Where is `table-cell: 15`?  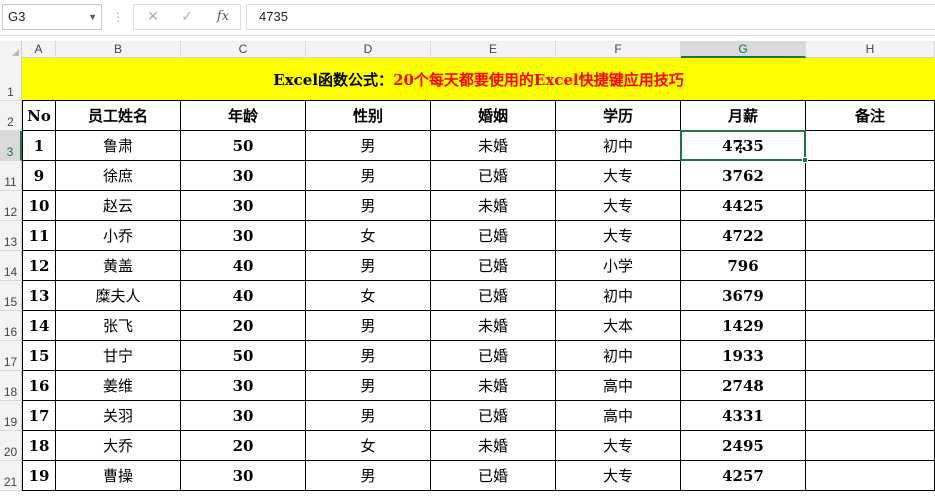 table-cell: 15 is located at coordinates (39, 356).